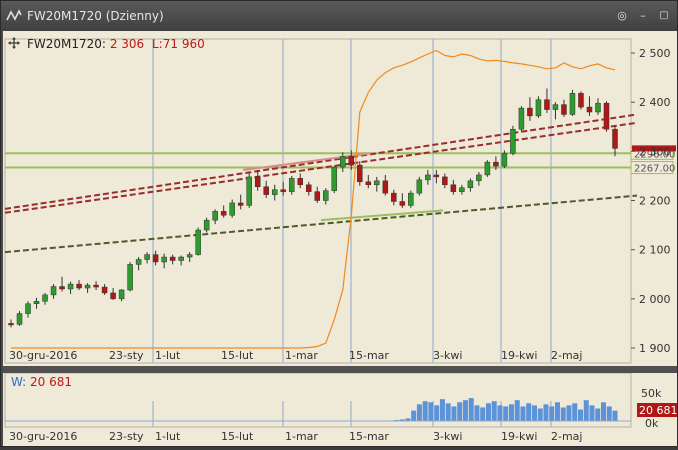 The width and height of the screenshot is (678, 450). I want to click on price-tick-label-6: 1 900, so click(655, 348).